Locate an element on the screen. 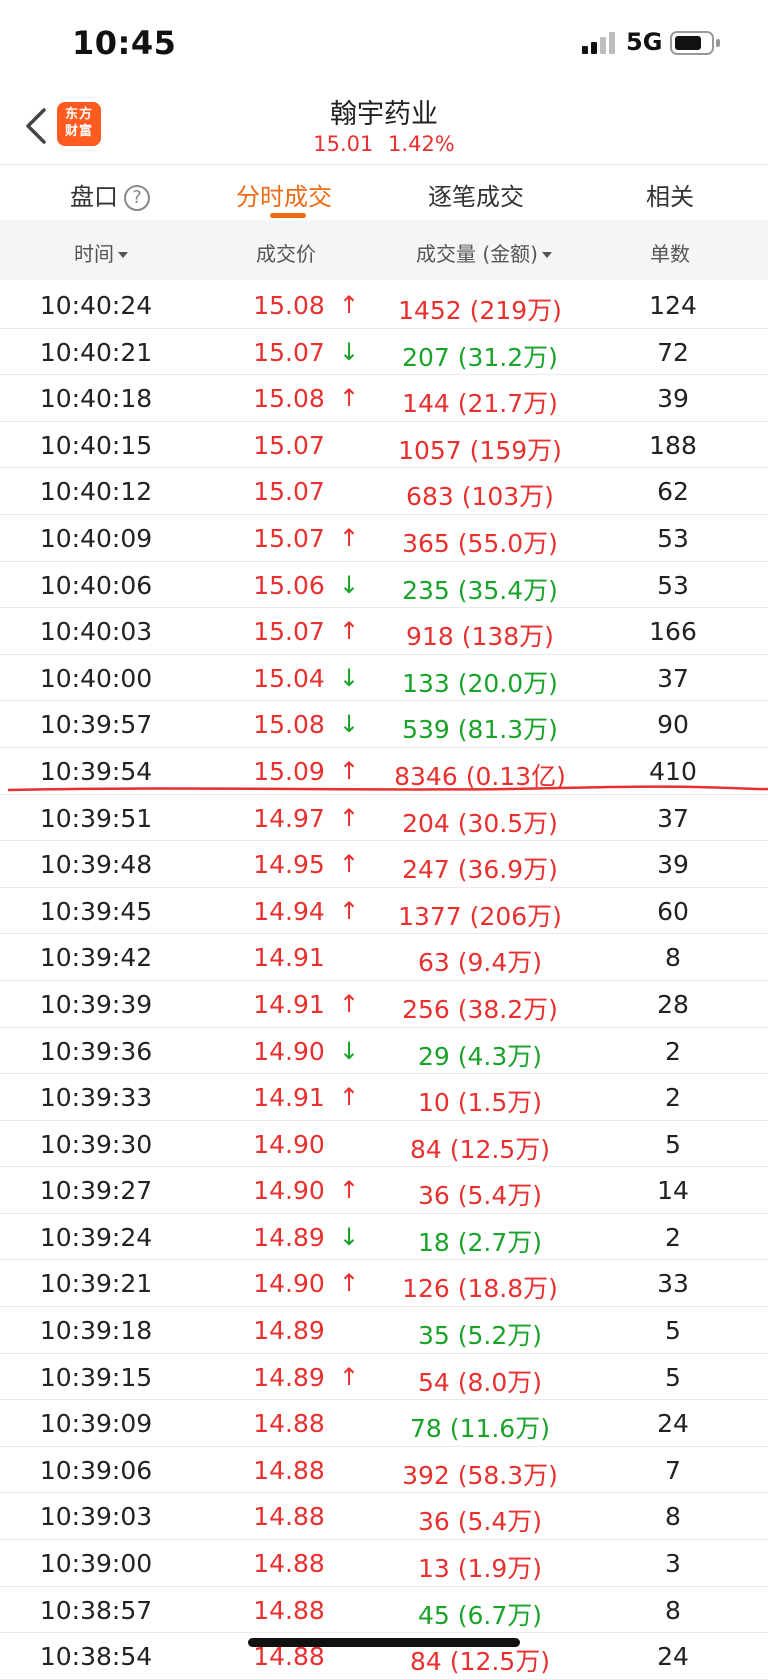 This screenshot has width=768, height=1680. trade-count: 60 is located at coordinates (673, 911).